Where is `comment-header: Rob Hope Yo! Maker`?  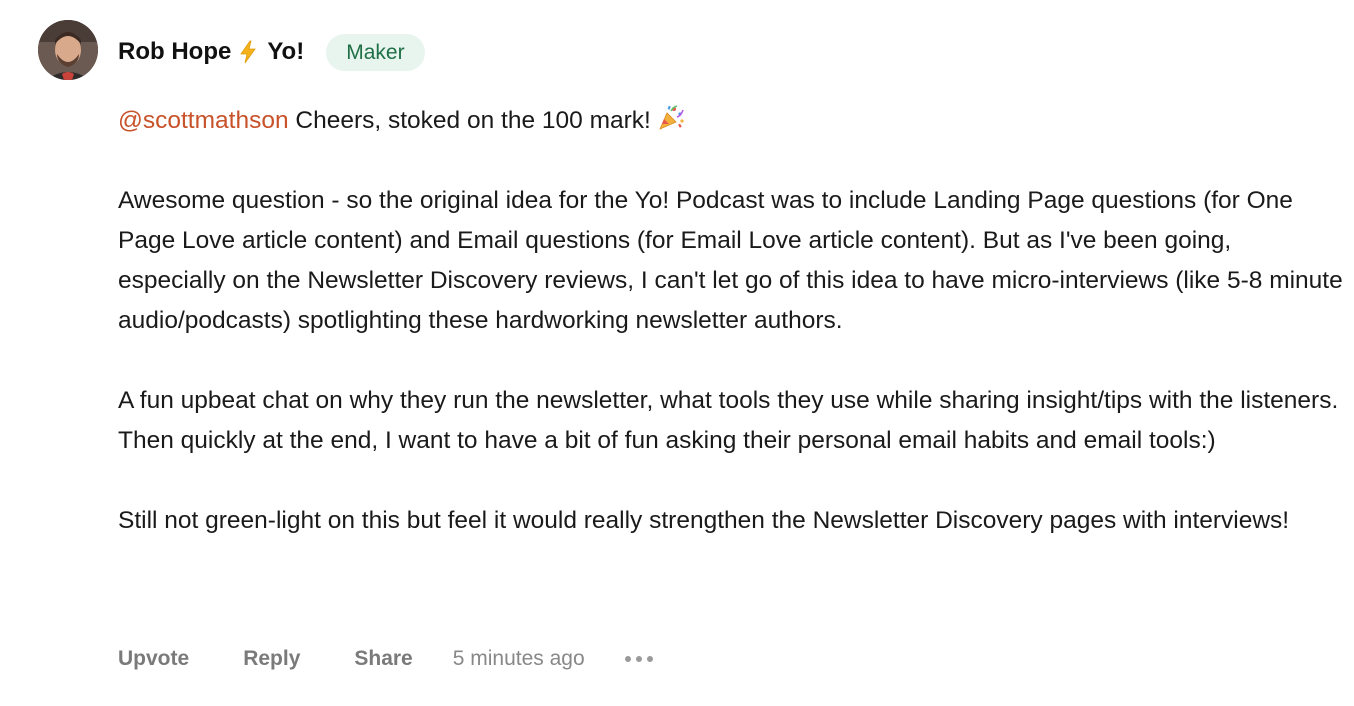 comment-header: Rob Hope Yo! Maker is located at coordinates (271, 52).